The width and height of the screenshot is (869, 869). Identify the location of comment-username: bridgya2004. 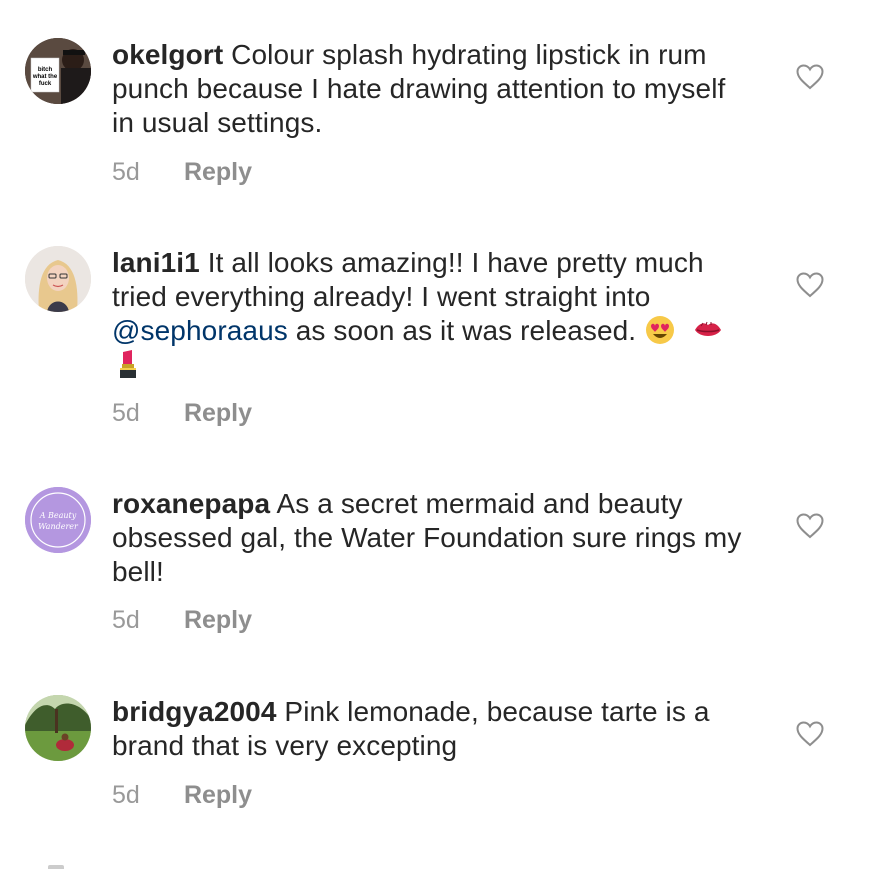
(194, 711).